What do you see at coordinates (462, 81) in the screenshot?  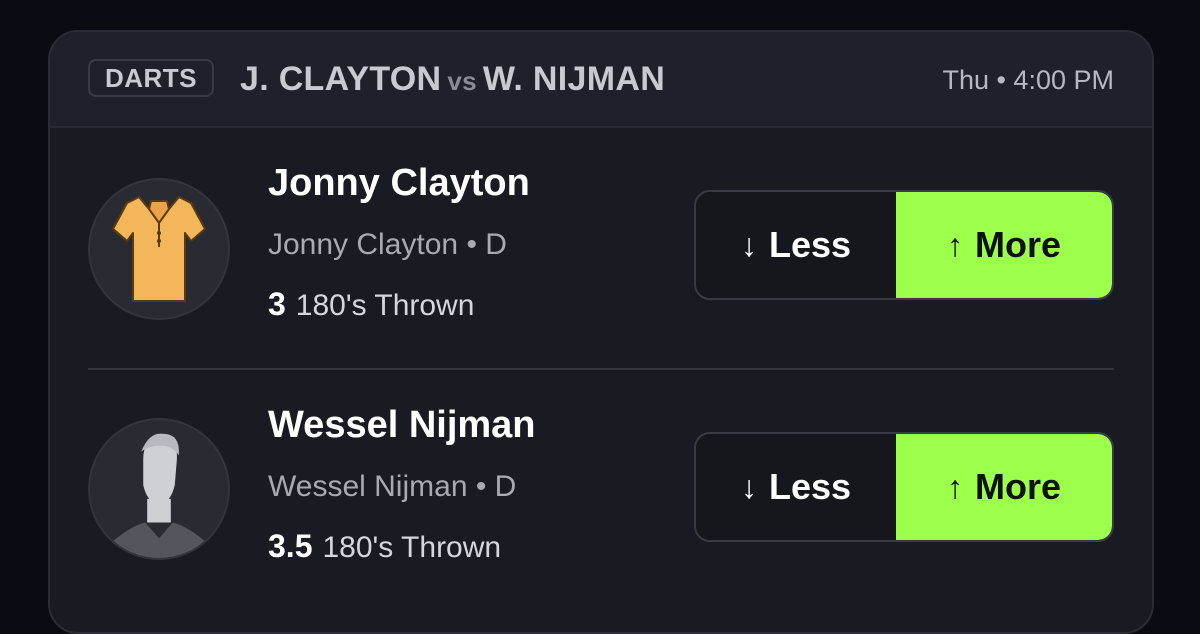 I see `vs-label: vs` at bounding box center [462, 81].